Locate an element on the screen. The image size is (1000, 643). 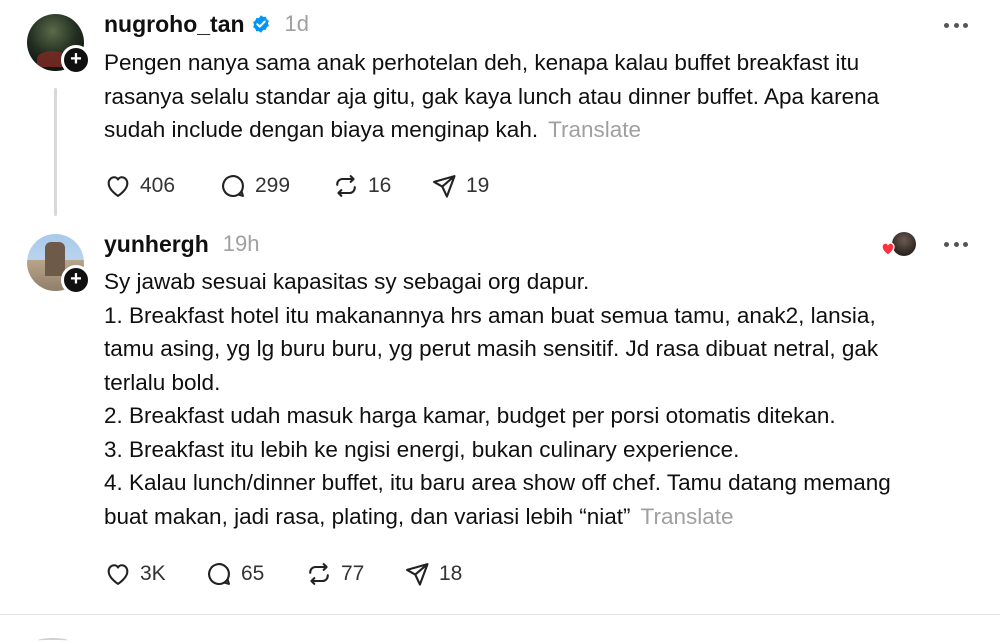
reply-button: 299 is located at coordinates (275, 186).